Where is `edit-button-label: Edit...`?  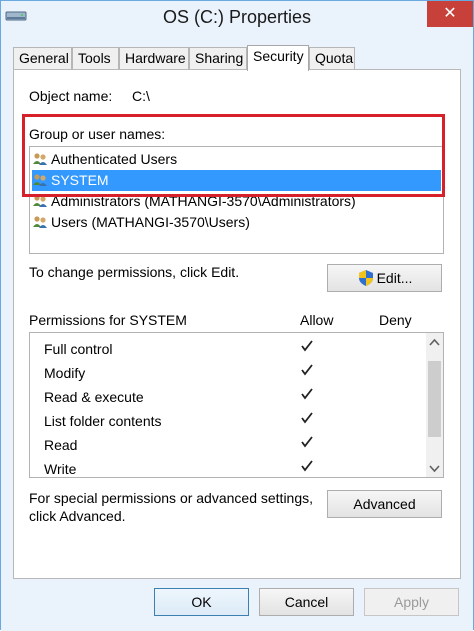 edit-button-label: Edit... is located at coordinates (394, 278).